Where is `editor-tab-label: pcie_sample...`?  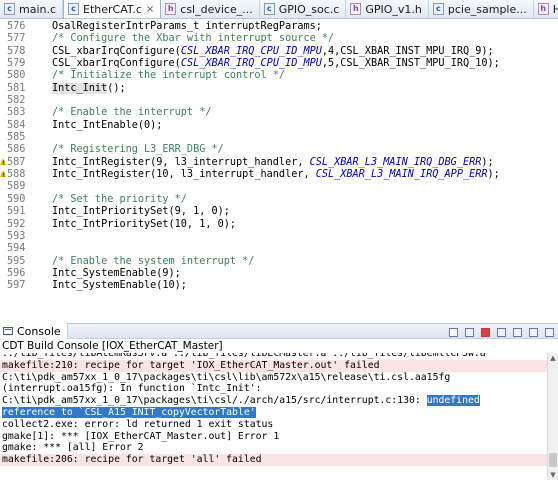
editor-tab-label: pcie_sample... is located at coordinates (487, 9).